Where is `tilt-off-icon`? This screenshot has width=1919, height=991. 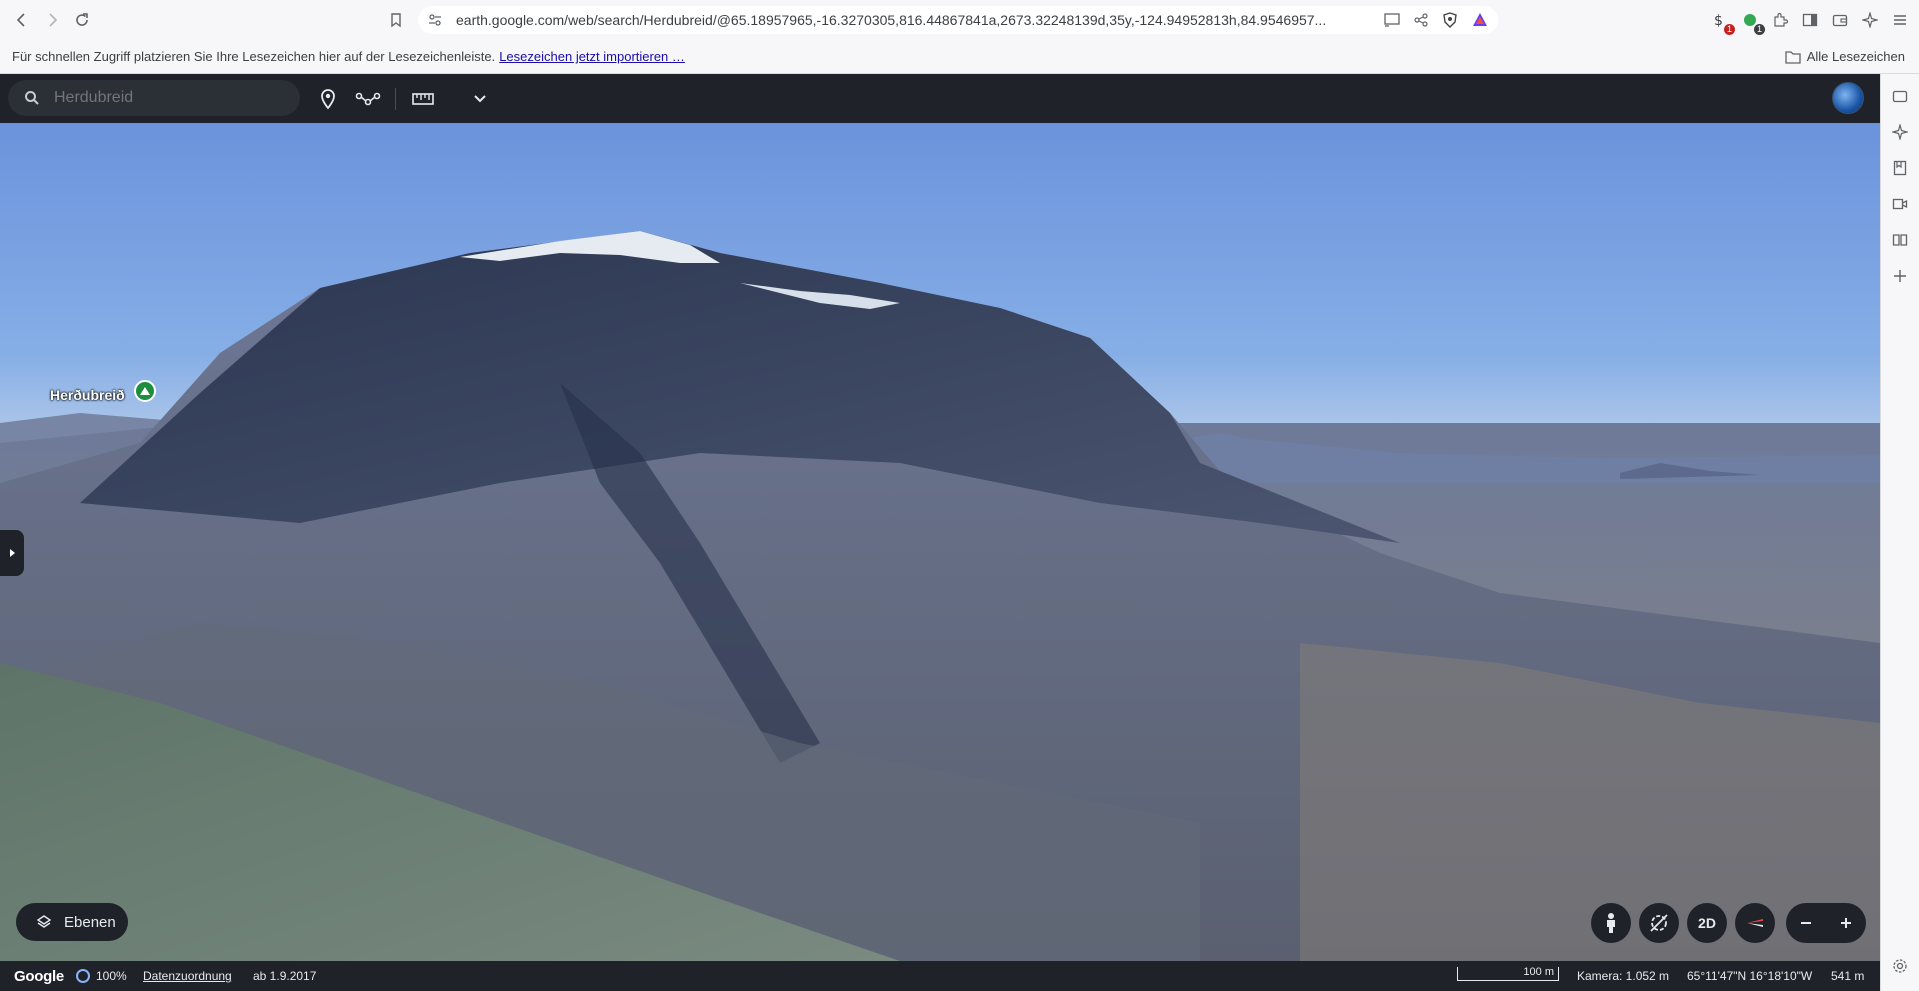 tilt-off-icon is located at coordinates (1659, 923).